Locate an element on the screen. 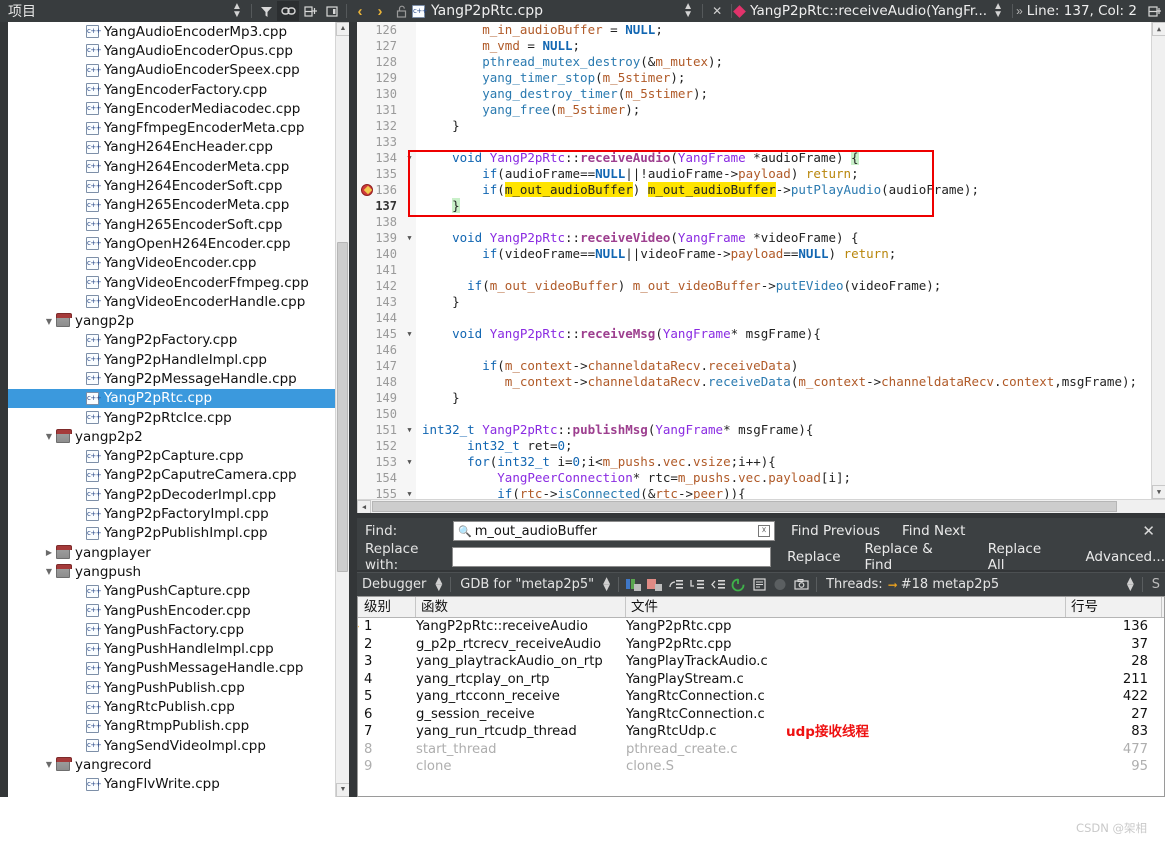  line-number: 147 is located at coordinates (380, 366).